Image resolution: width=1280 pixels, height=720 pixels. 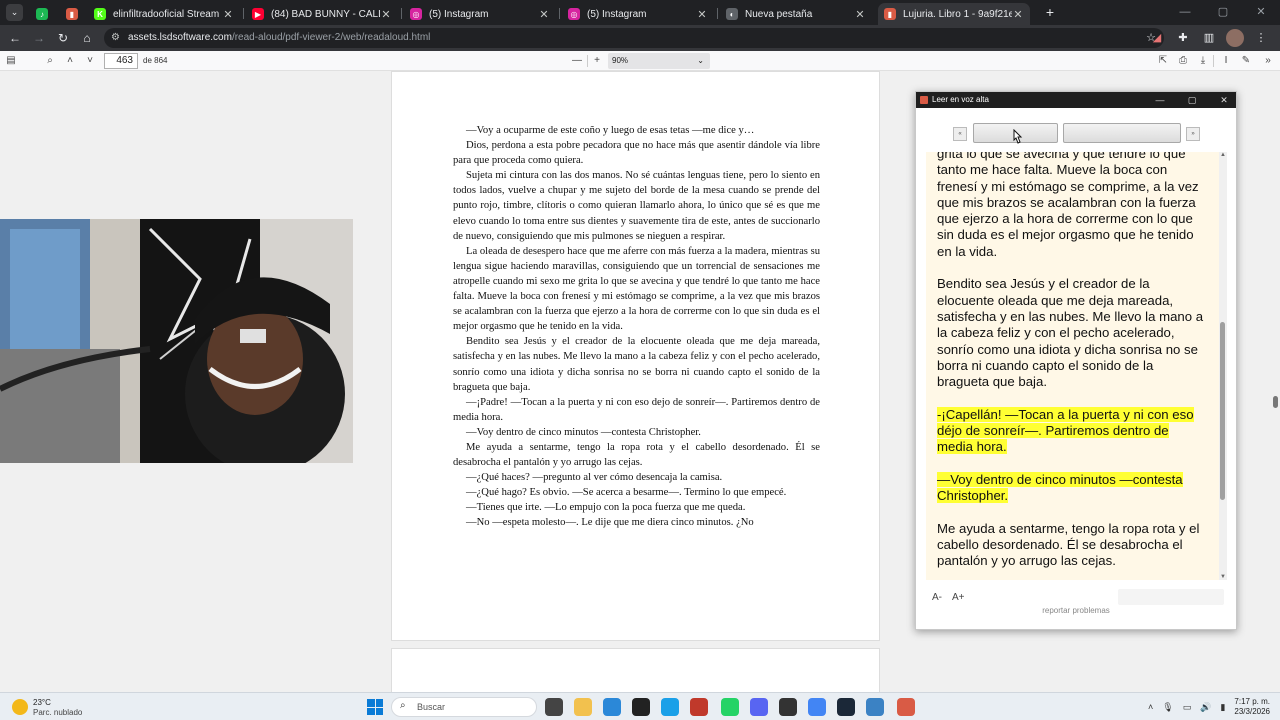 What do you see at coordinates (1167, 707) in the screenshot?
I see `microphone-icon: 🎙` at bounding box center [1167, 707].